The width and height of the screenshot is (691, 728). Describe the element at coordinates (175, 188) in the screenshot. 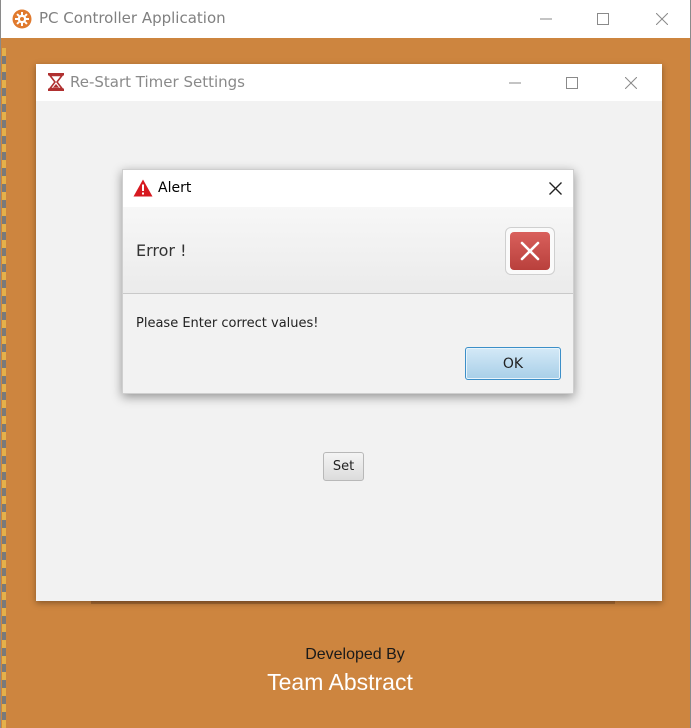

I see `alert-title: Alert` at that location.